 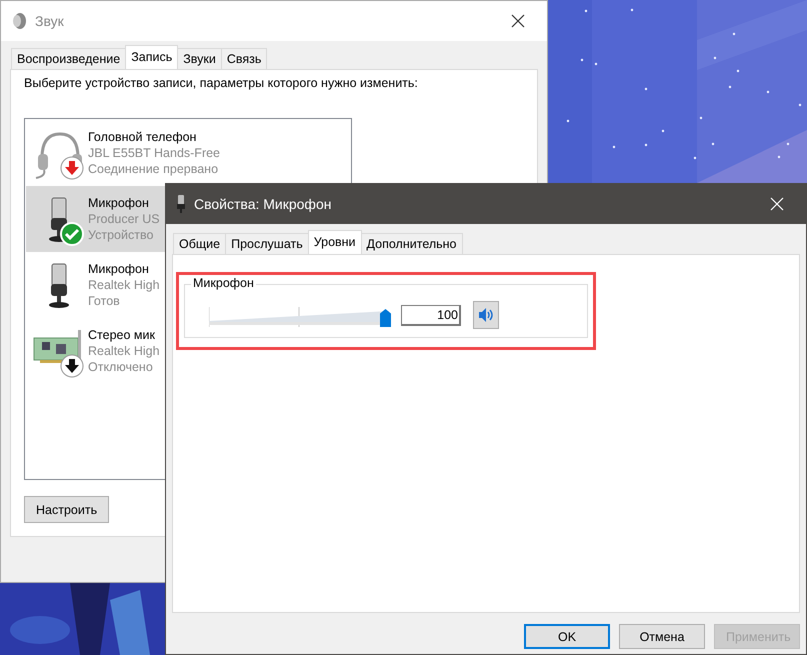 What do you see at coordinates (263, 204) in the screenshot?
I see `dialog-title: Свойства: Микрофон` at bounding box center [263, 204].